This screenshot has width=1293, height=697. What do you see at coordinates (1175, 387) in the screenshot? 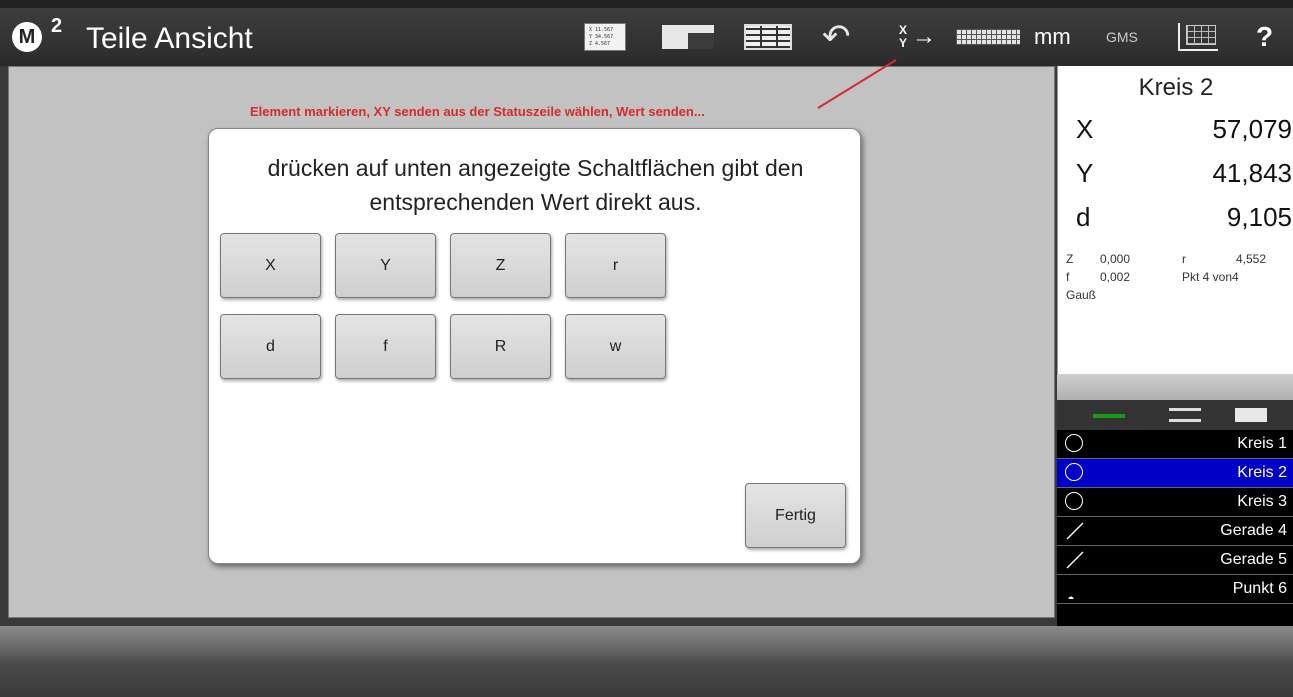
I see `panel-splitter` at bounding box center [1175, 387].